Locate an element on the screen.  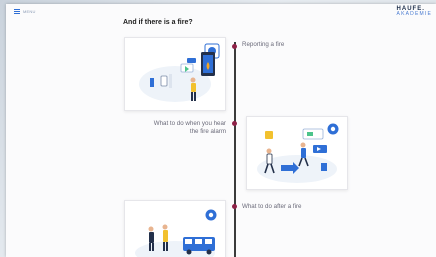
illustration-after-fire is located at coordinates (176, 233).